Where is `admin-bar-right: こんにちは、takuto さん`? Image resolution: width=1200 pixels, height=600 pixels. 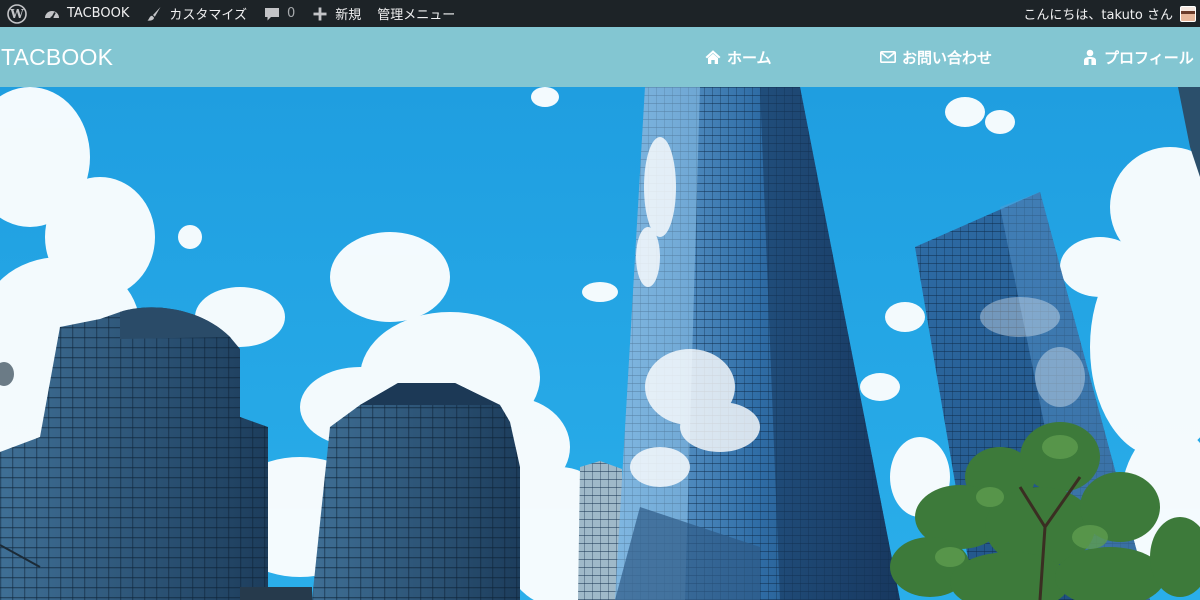
admin-bar-right: こんにちは、takuto さん is located at coordinates (1107, 13).